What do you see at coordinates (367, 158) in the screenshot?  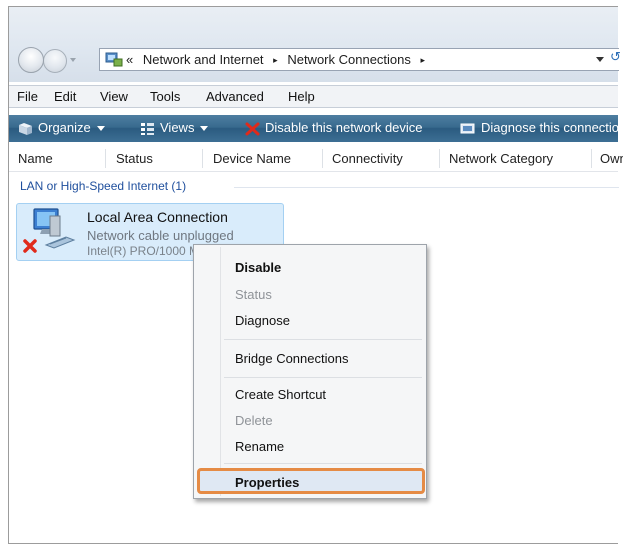 I see `column-connectivity: Connectivity` at bounding box center [367, 158].